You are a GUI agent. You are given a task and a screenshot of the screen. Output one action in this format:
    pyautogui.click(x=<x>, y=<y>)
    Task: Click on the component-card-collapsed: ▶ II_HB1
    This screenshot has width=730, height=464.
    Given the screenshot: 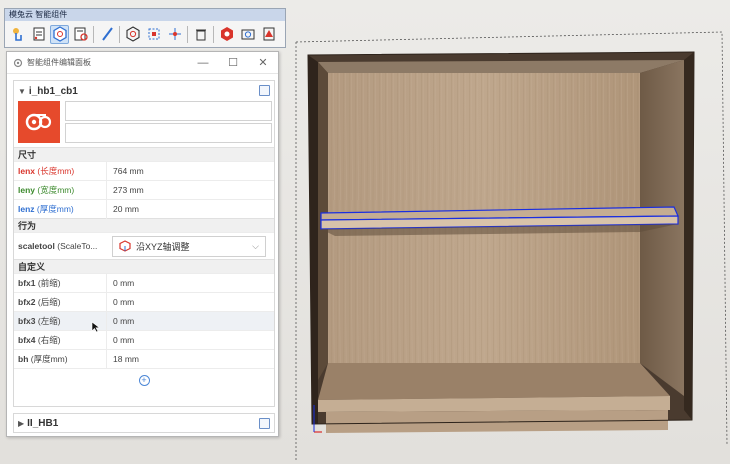 What is the action you would take?
    pyautogui.click(x=144, y=423)
    